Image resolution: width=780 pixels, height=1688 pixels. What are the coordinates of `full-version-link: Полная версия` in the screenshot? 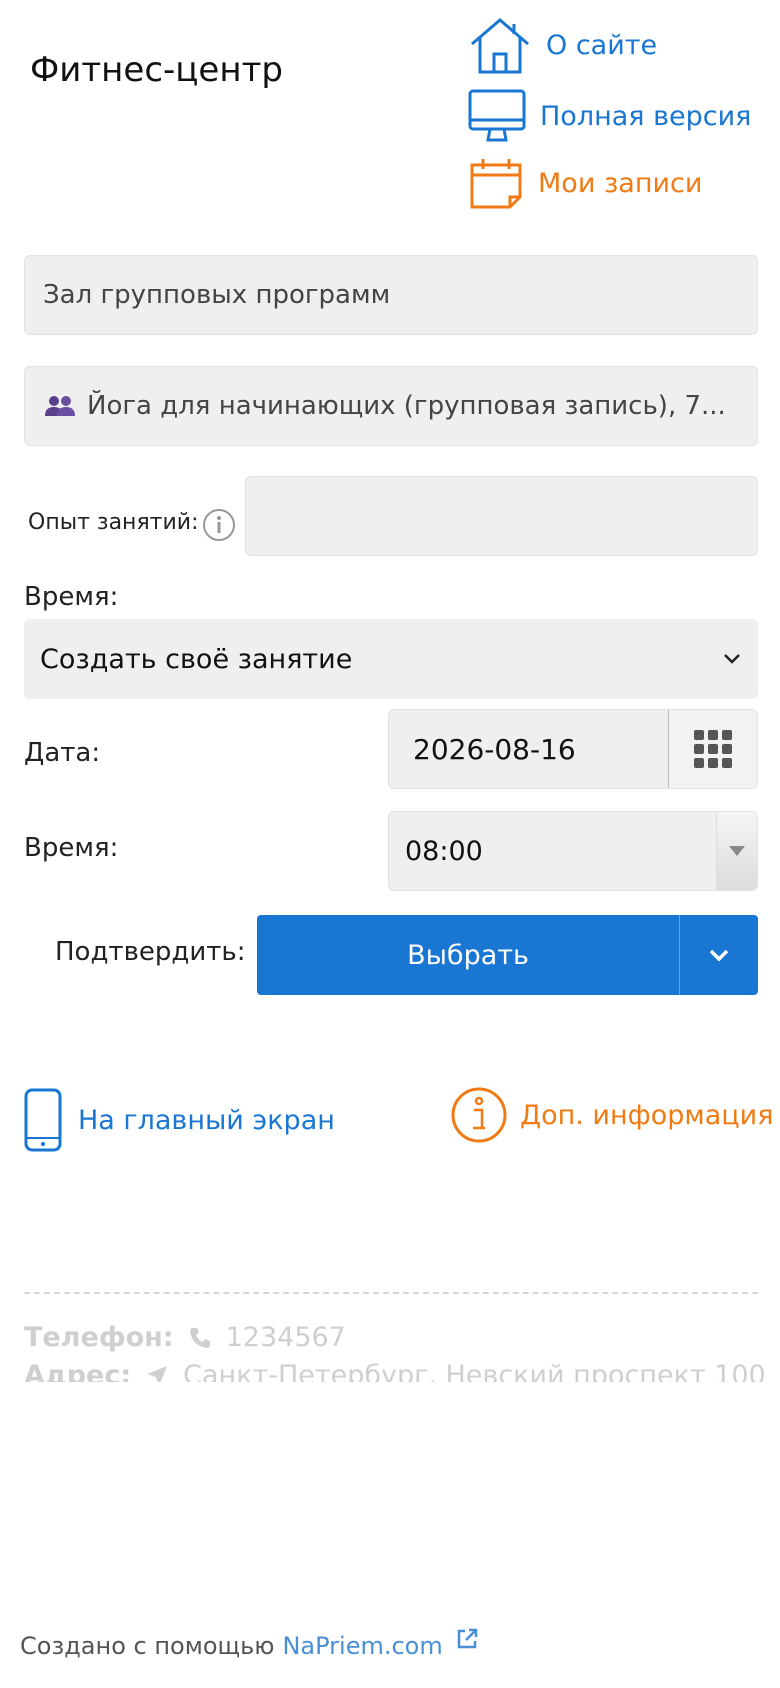 It's located at (609, 116).